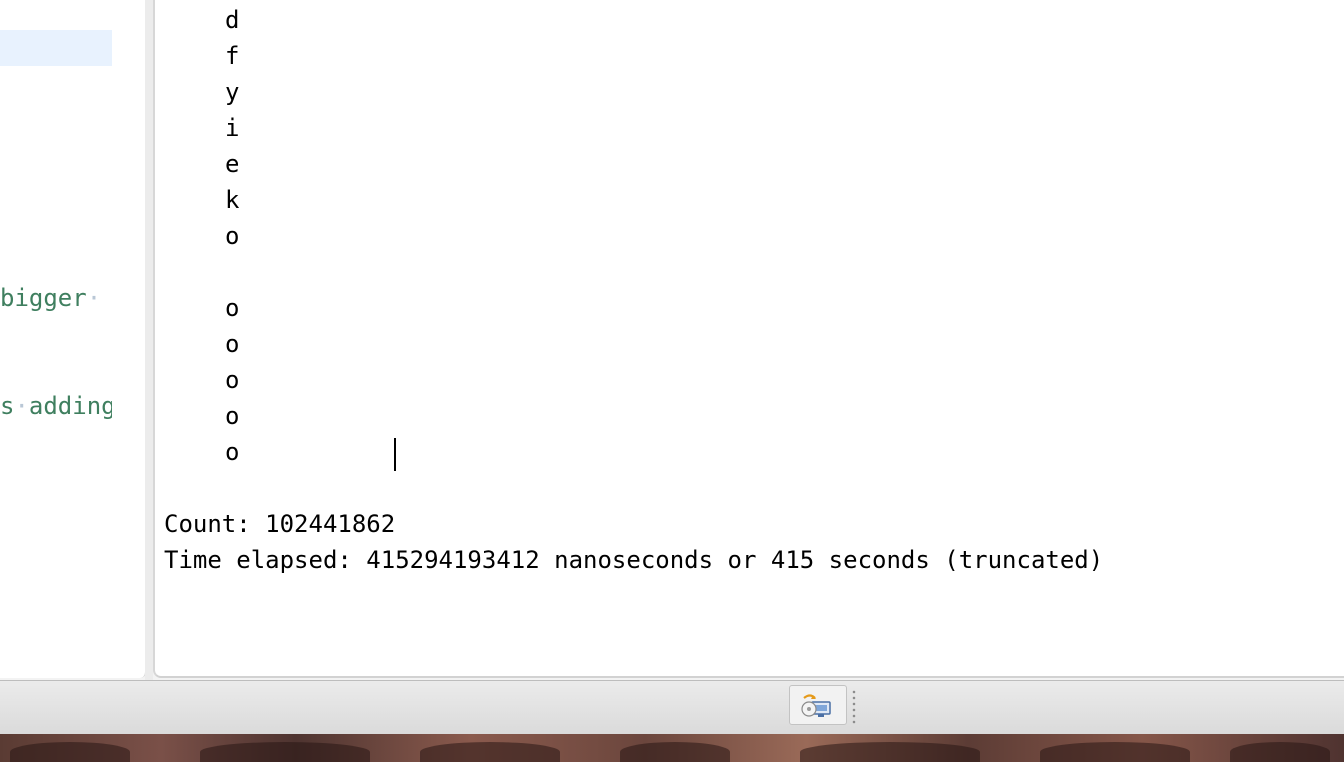  I want to click on console-char-line: k, so click(232, 200).